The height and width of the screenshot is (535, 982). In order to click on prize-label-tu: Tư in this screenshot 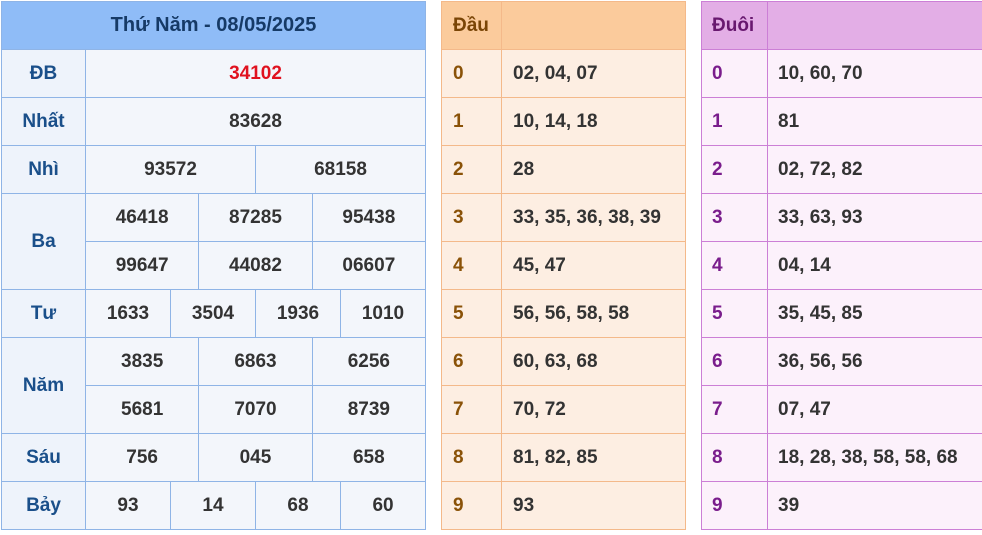, I will do `click(43, 313)`.